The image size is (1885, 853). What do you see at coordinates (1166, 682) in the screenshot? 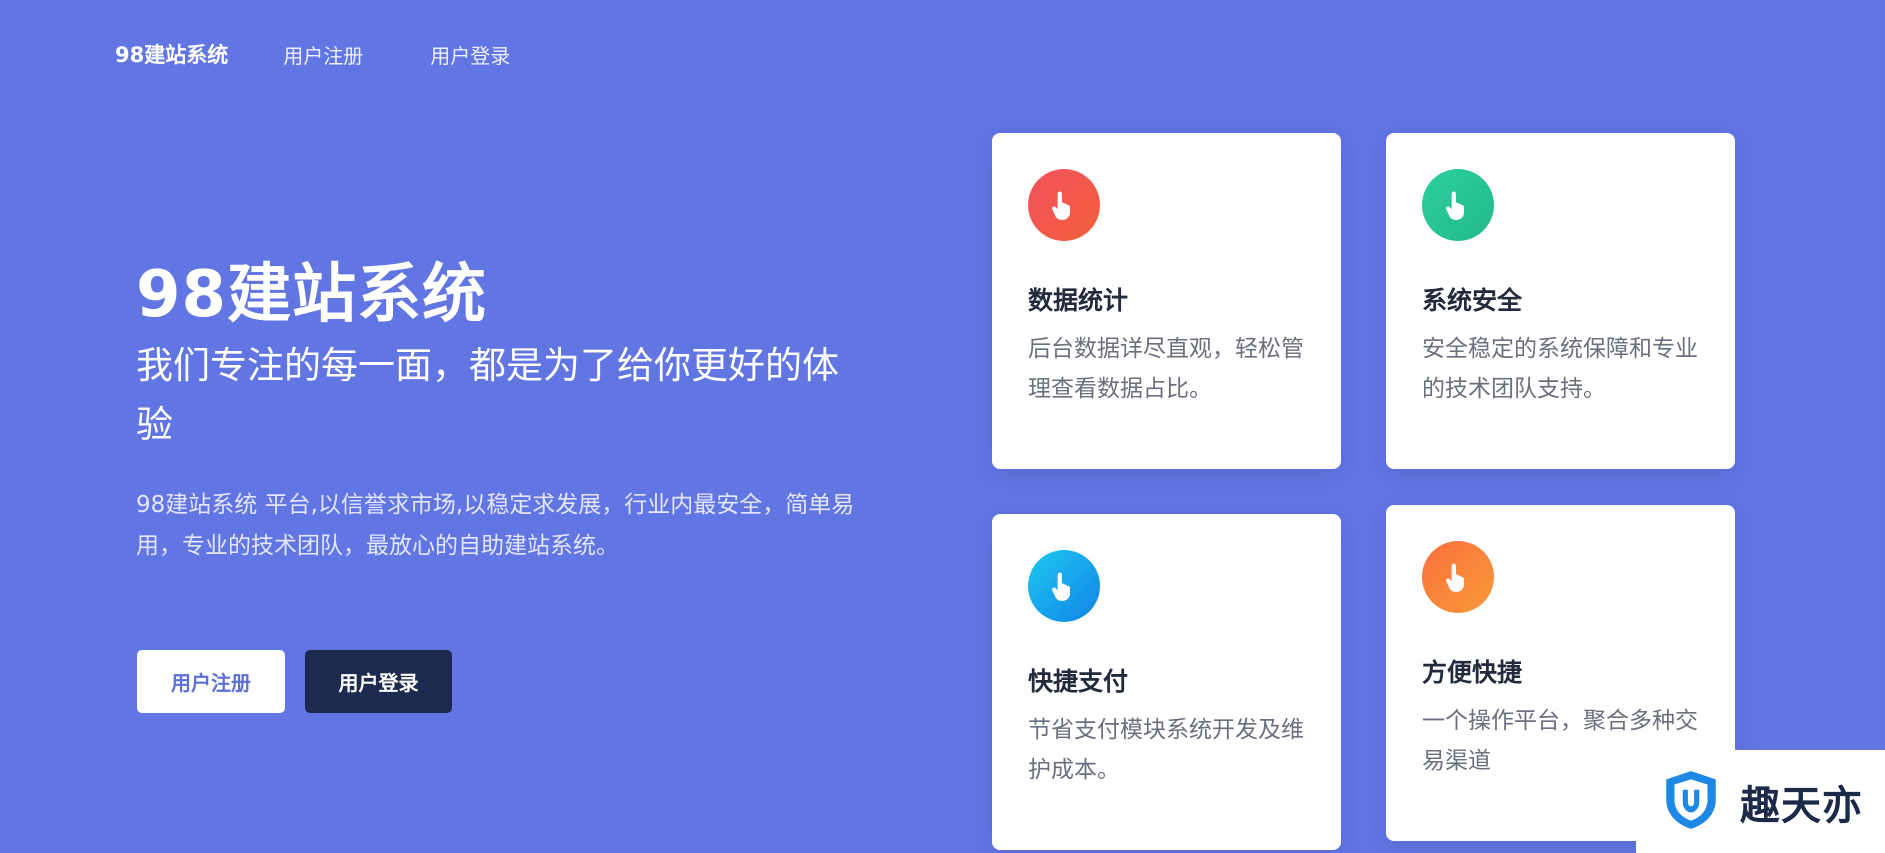
I see `feature-card-payment: 快捷支付 节省支付模块系统开发及维护成本。` at bounding box center [1166, 682].